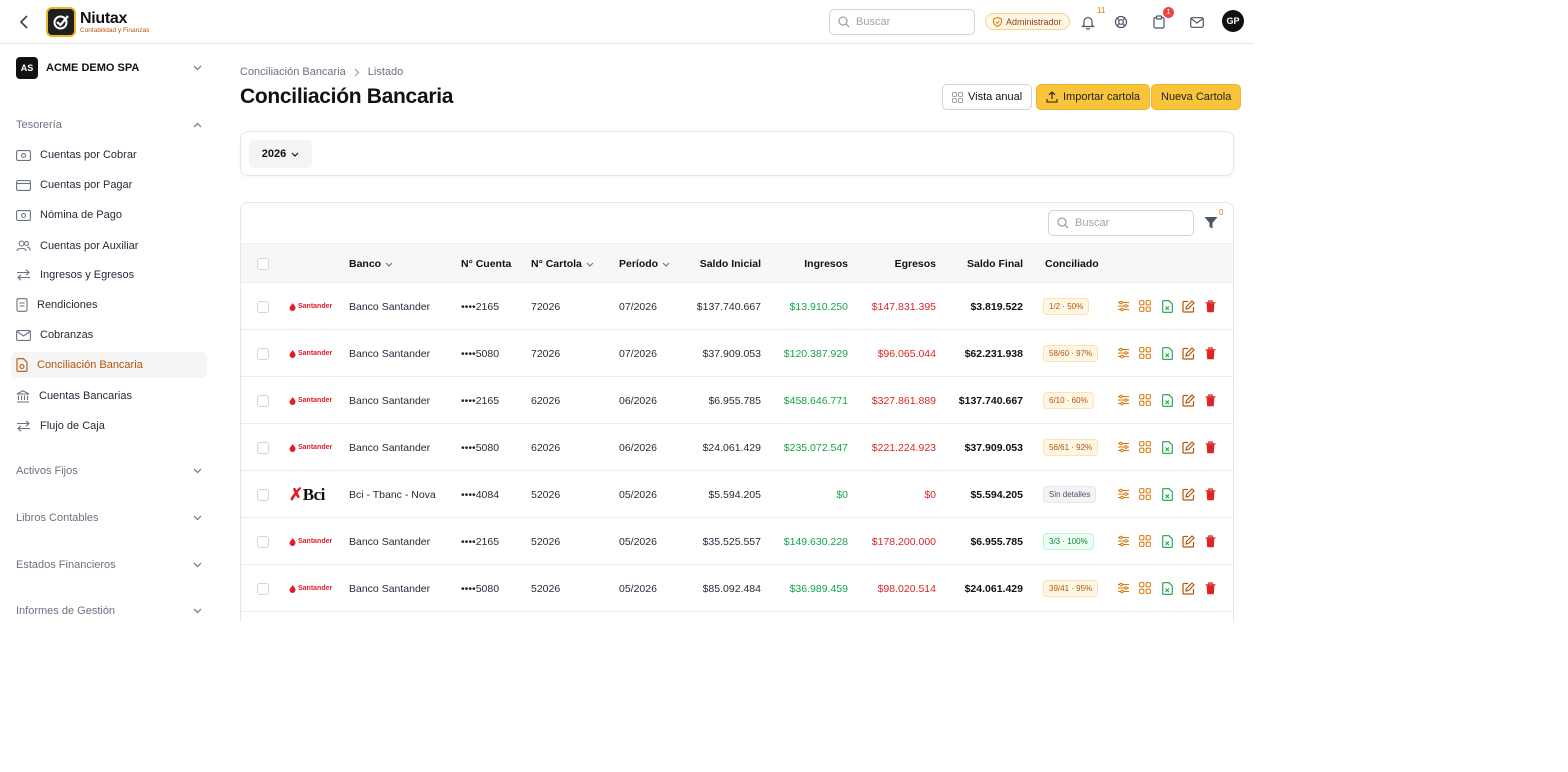 The image size is (1568, 772). Describe the element at coordinates (81, 215) in the screenshot. I see `sidebar-item-label: Nómina de Pago` at that location.